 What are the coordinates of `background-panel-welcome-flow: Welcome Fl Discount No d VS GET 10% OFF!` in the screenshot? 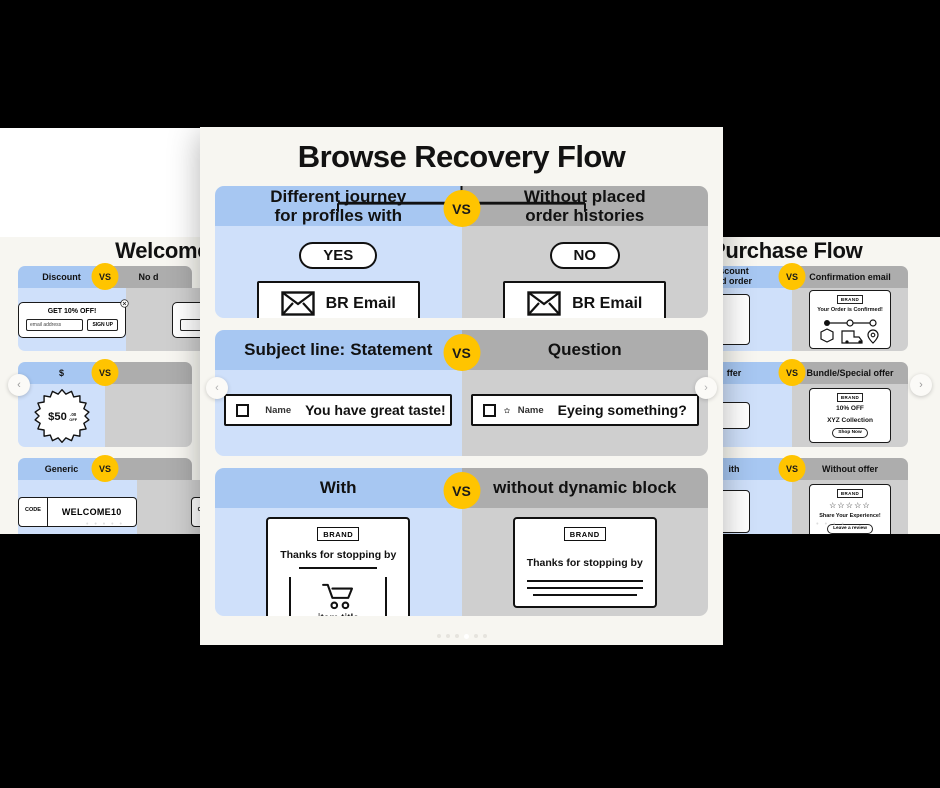 It's located at (105, 331).